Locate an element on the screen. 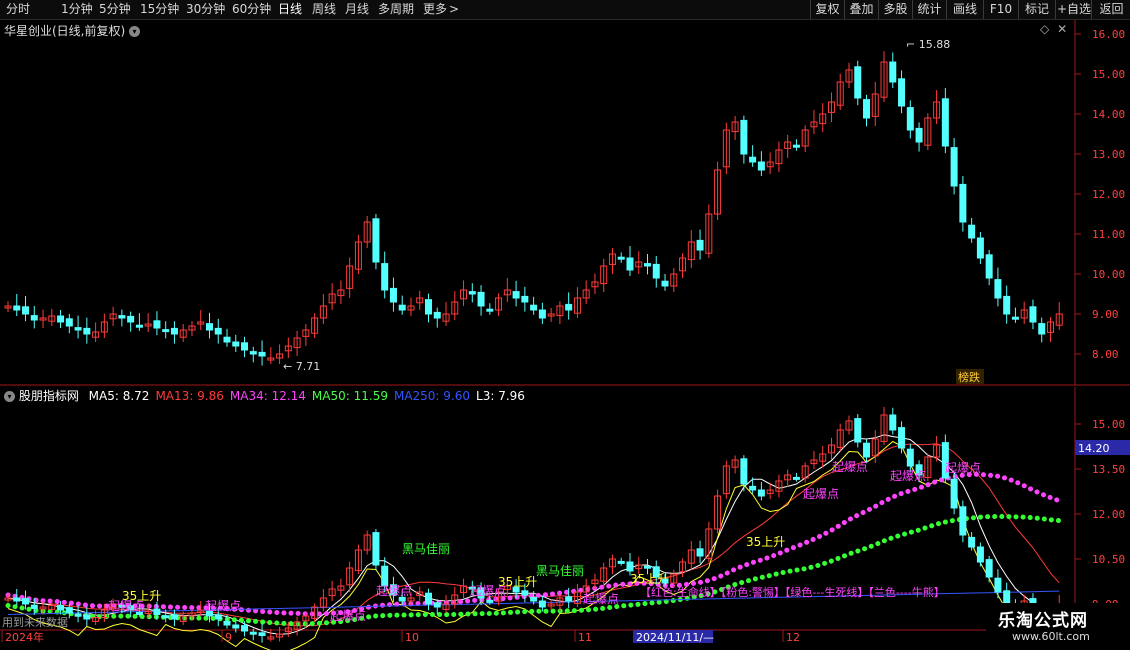 The height and width of the screenshot is (650, 1130). time-label: 11 is located at coordinates (585, 637).